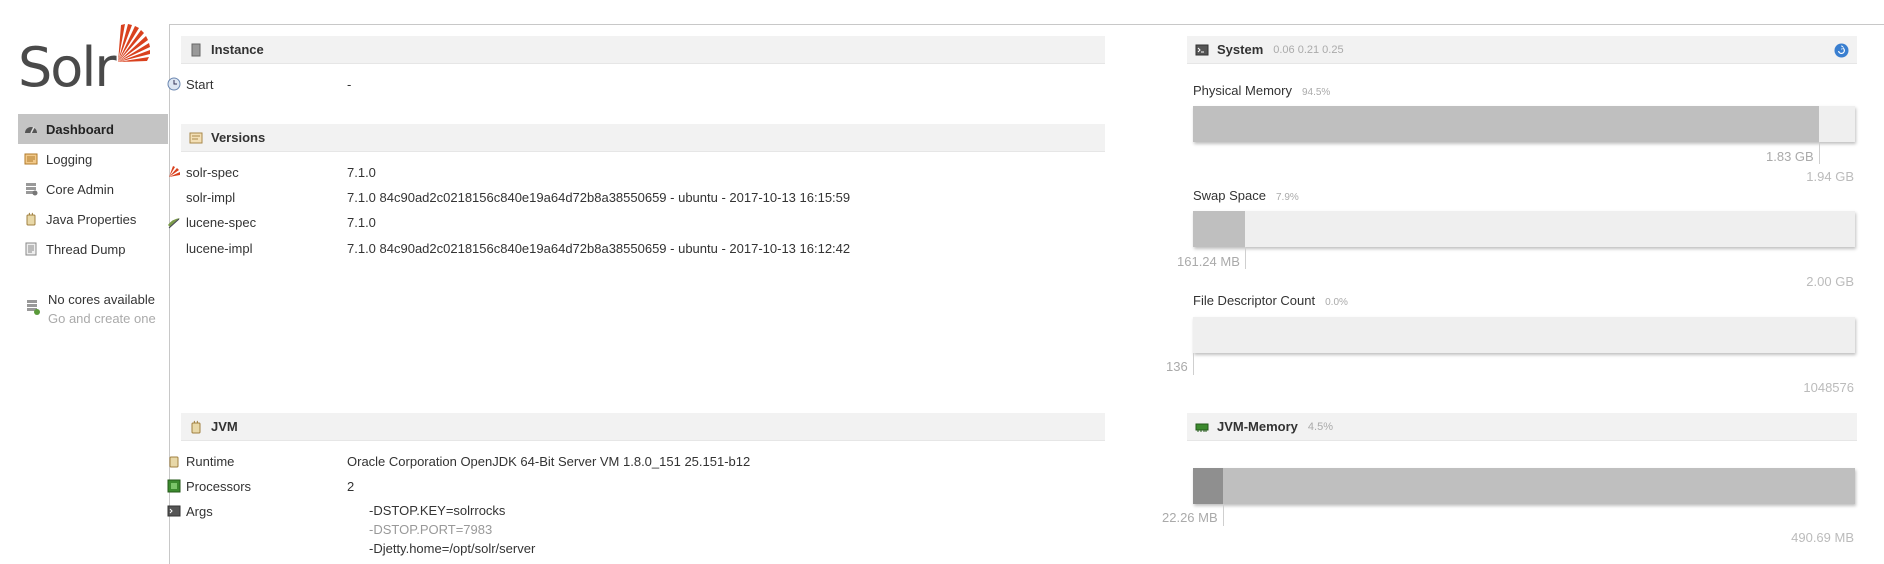 The image size is (1884, 564). I want to click on physical-memory-title: Physical Memory, so click(1242, 90).